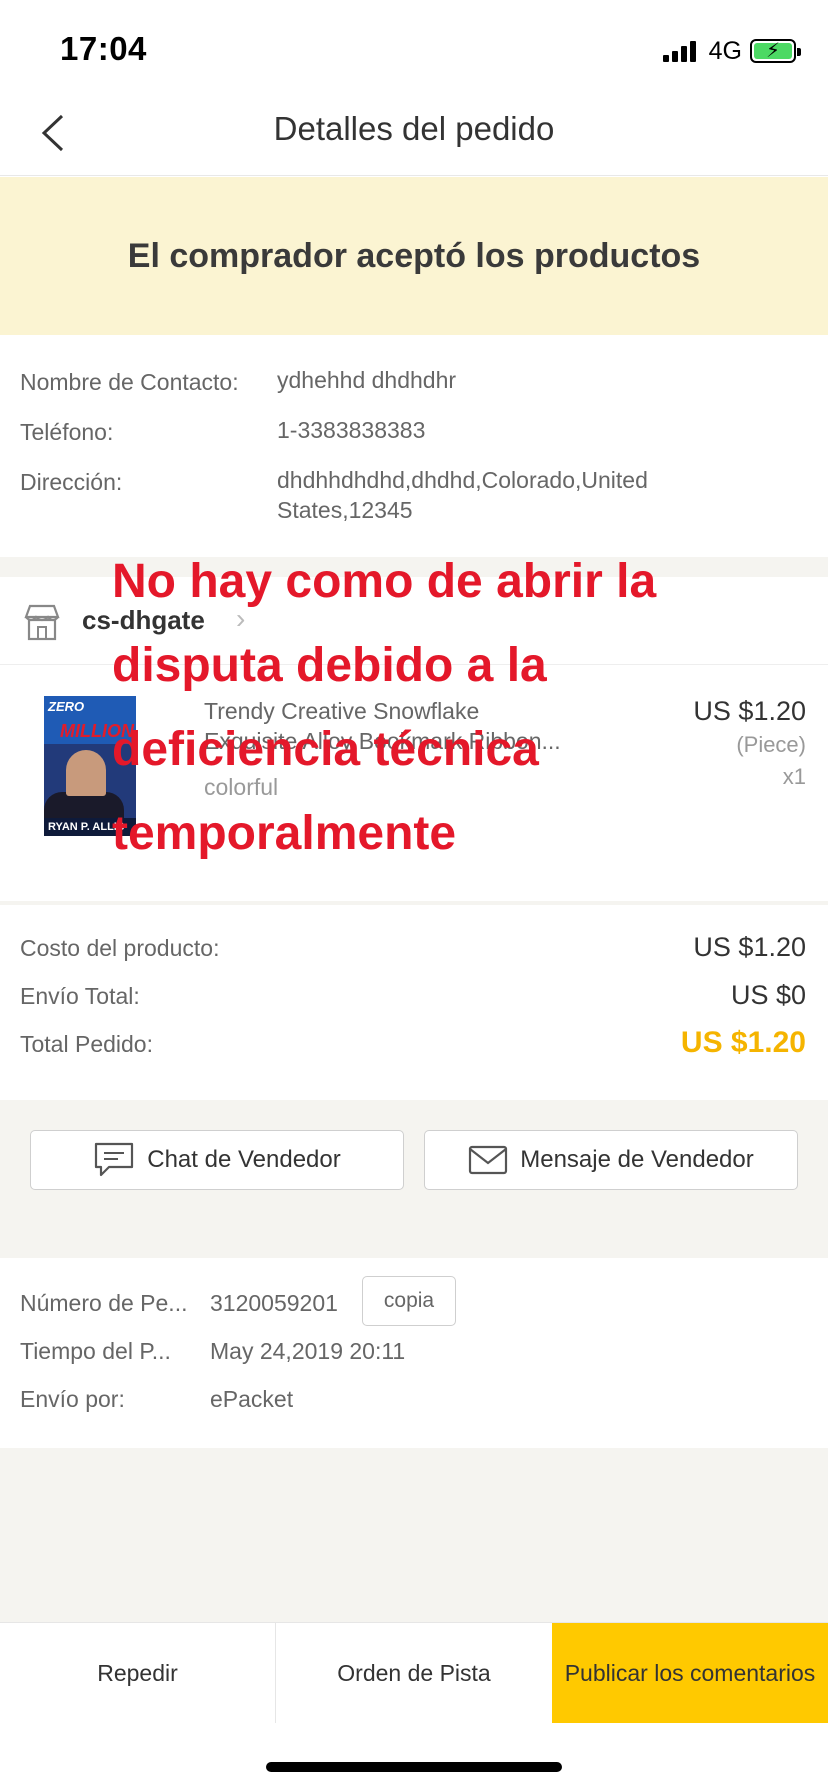  I want to click on order-status-banner: El comprador aceptó los productos, so click(414, 256).